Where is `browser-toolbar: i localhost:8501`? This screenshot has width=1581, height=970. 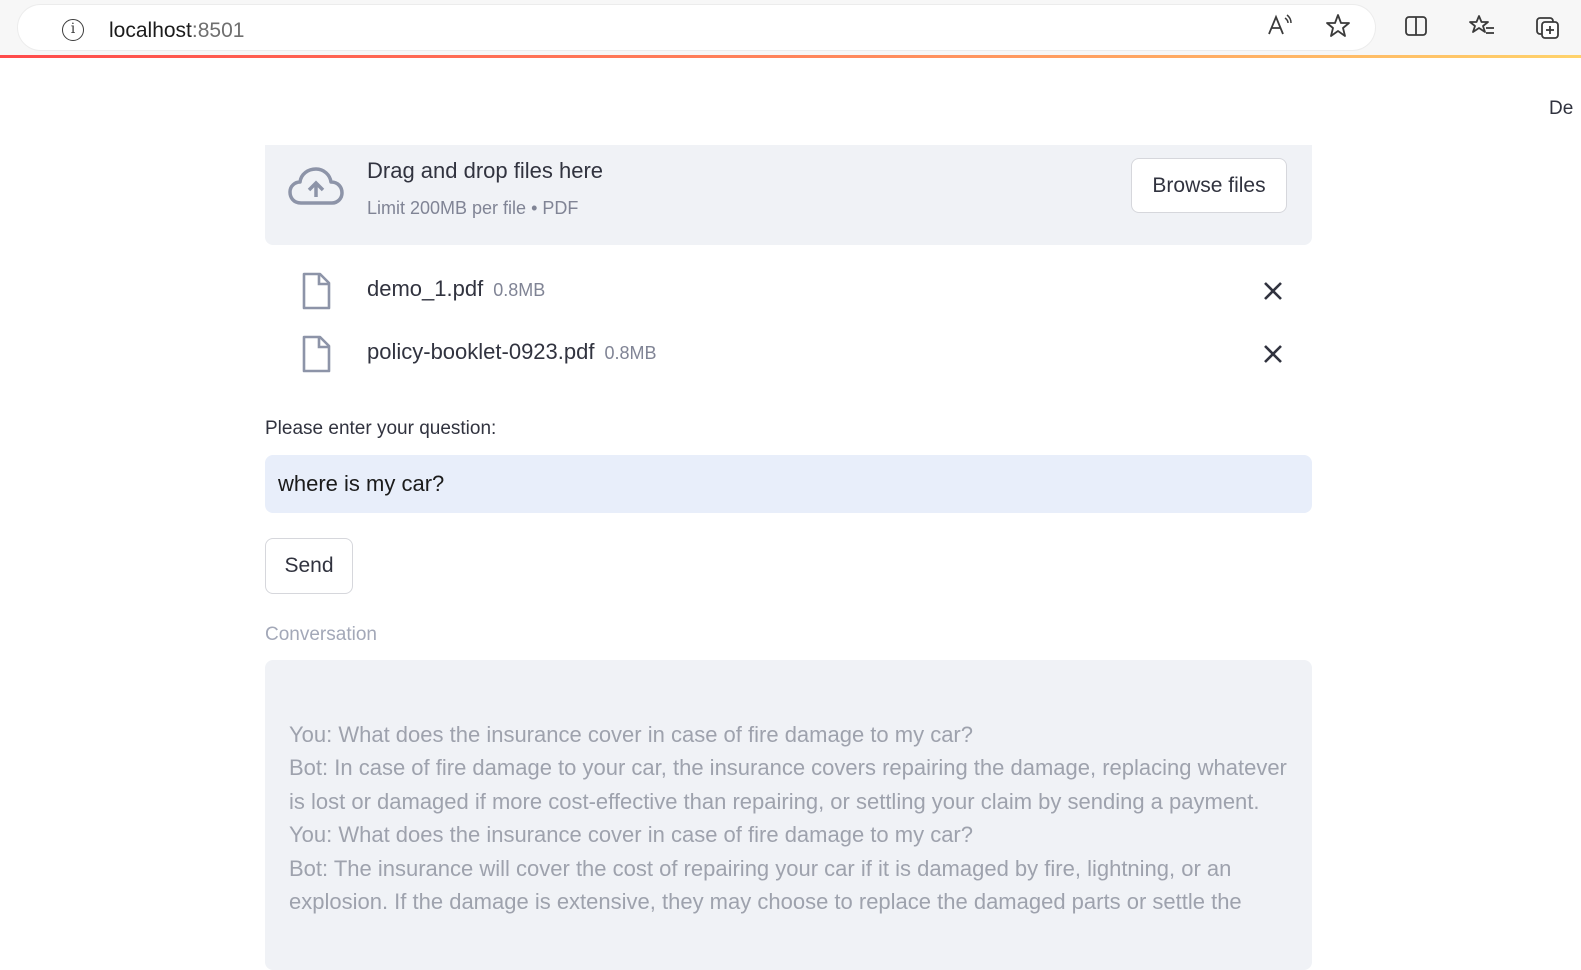 browser-toolbar: i localhost:8501 is located at coordinates (790, 28).